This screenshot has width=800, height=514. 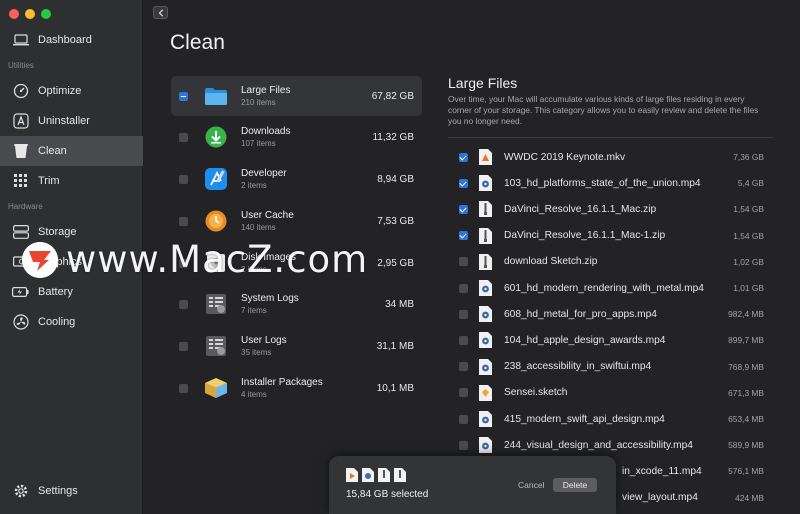 What do you see at coordinates (71, 121) in the screenshot?
I see `sidebar-item-uninstaller: Uninstaller` at bounding box center [71, 121].